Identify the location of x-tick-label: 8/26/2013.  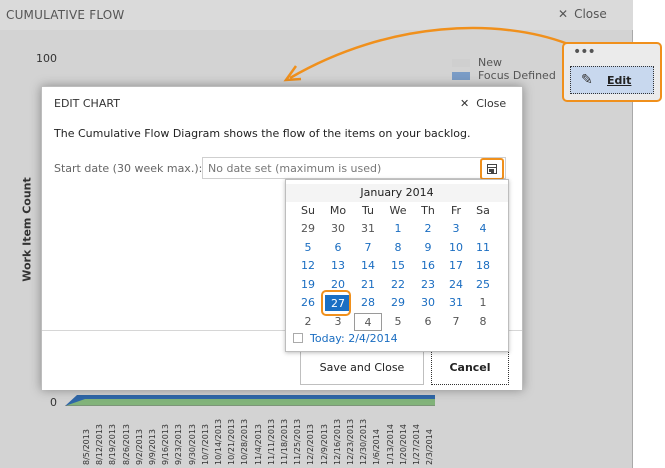
(127, 438).